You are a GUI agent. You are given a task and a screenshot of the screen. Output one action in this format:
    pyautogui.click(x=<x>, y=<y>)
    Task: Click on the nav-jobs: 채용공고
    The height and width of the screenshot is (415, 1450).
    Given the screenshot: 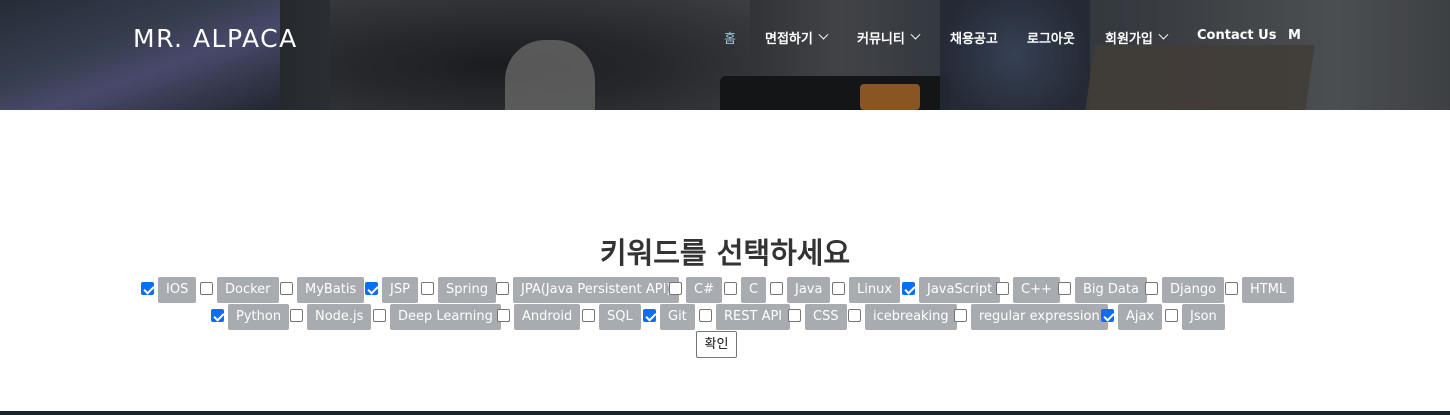 What is the action you would take?
    pyautogui.click(x=974, y=37)
    